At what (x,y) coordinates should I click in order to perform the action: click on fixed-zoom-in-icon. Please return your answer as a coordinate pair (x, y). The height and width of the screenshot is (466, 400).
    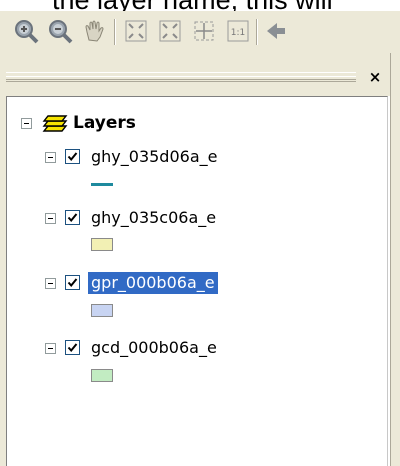
    Looking at the image, I should click on (136, 31).